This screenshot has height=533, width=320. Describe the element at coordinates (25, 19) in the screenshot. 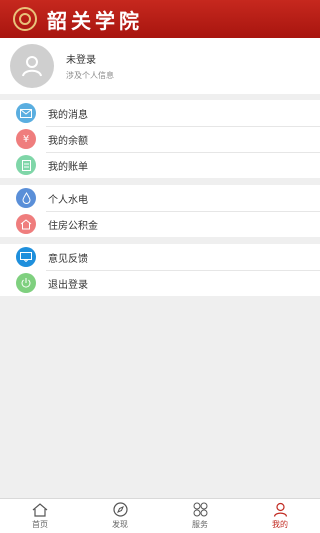

I see `college-seal-icon` at that location.